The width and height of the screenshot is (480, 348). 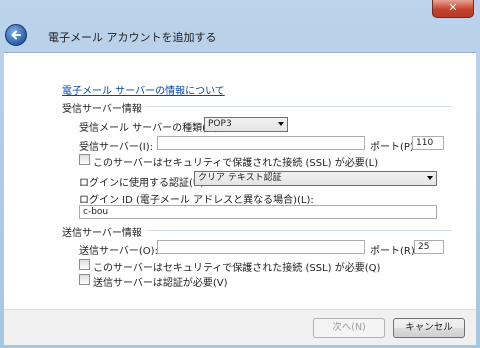 I want to click on incoming-type-value: POP3, so click(x=220, y=124).